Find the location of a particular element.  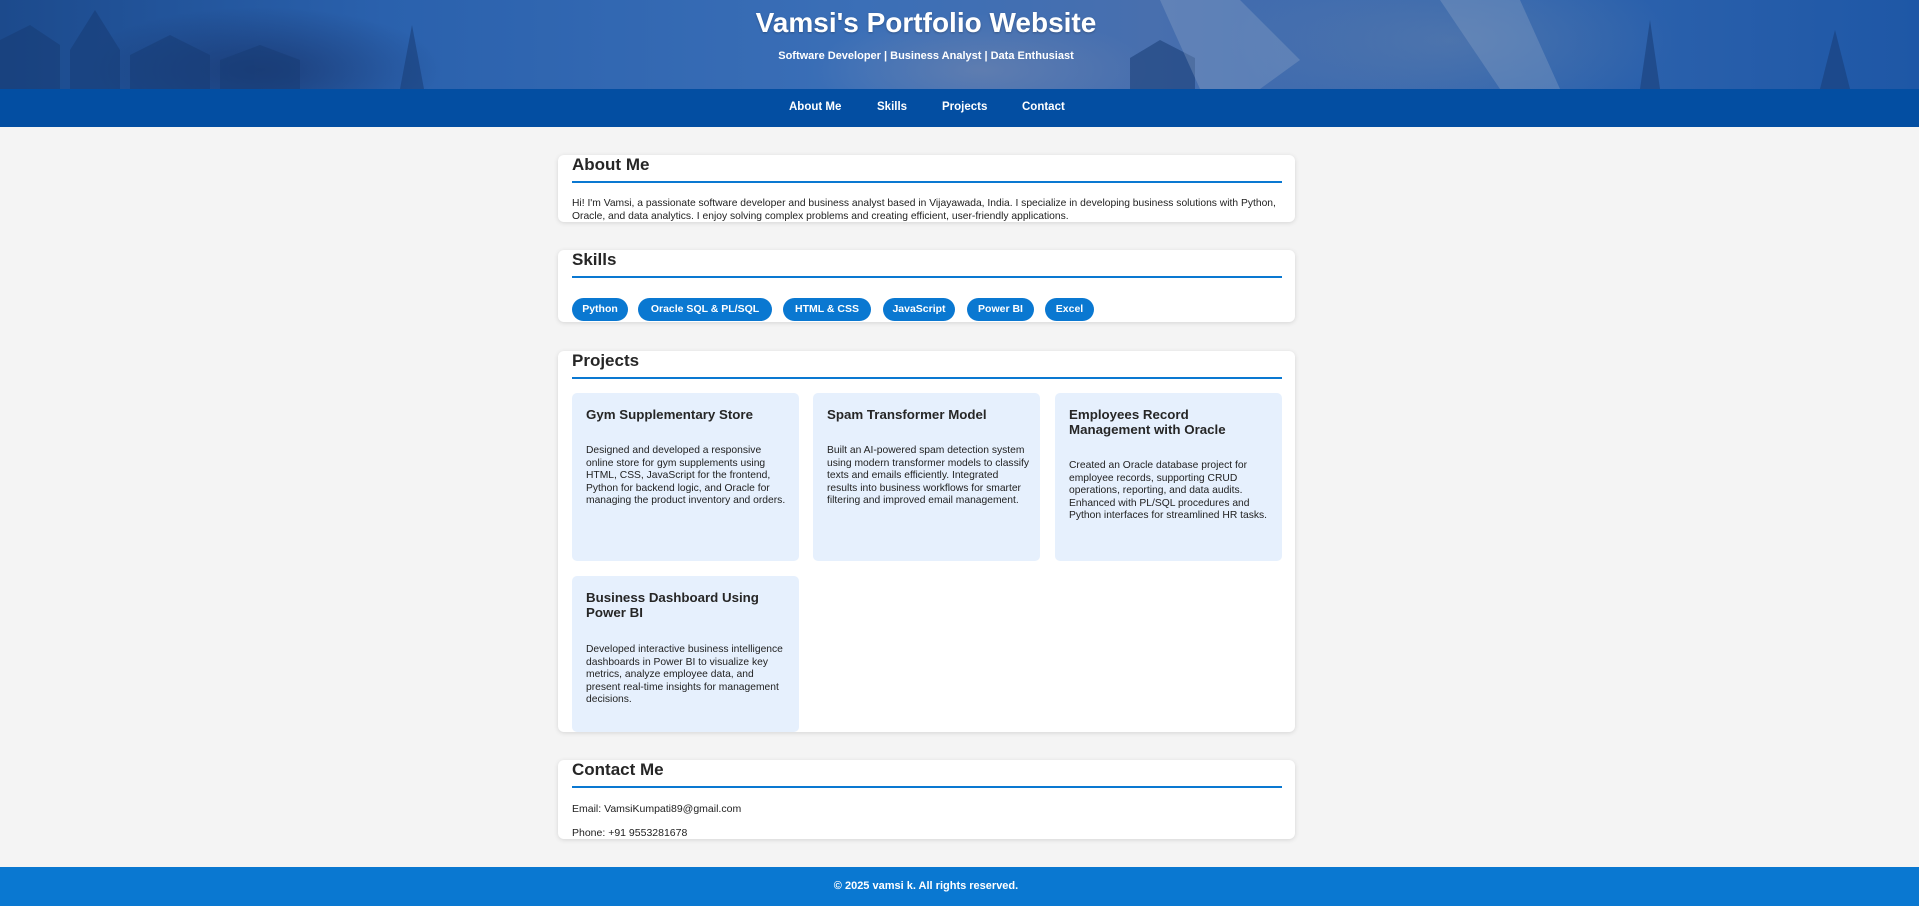

skill-badge-excel: Excel is located at coordinates (1069, 309).